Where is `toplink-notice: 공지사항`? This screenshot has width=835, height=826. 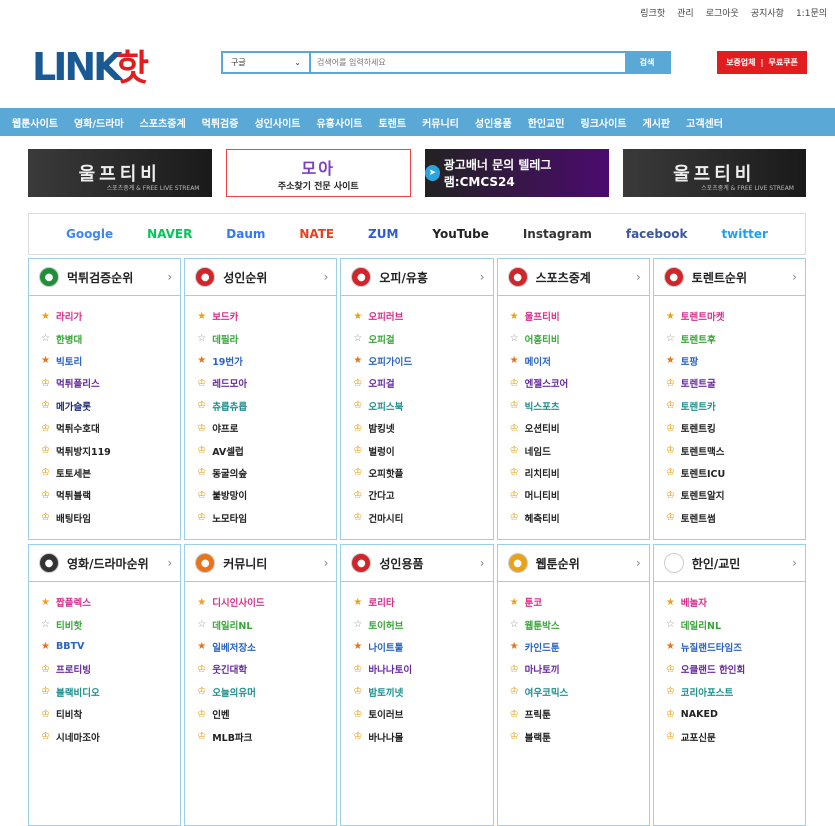 toplink-notice: 공지사항 is located at coordinates (767, 12).